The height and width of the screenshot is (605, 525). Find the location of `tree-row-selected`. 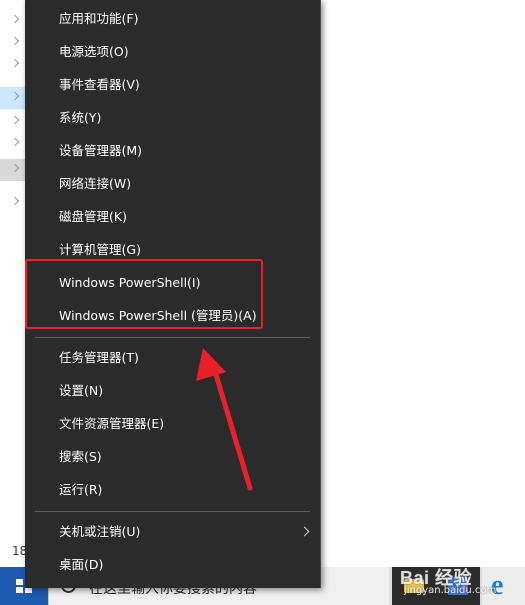

tree-row-selected is located at coordinates (13, 98).